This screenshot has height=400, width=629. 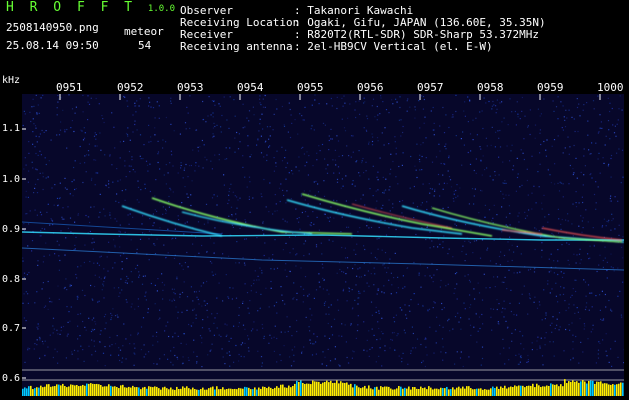 What do you see at coordinates (144, 31) in the screenshot?
I see `meteor-label: meteor` at bounding box center [144, 31].